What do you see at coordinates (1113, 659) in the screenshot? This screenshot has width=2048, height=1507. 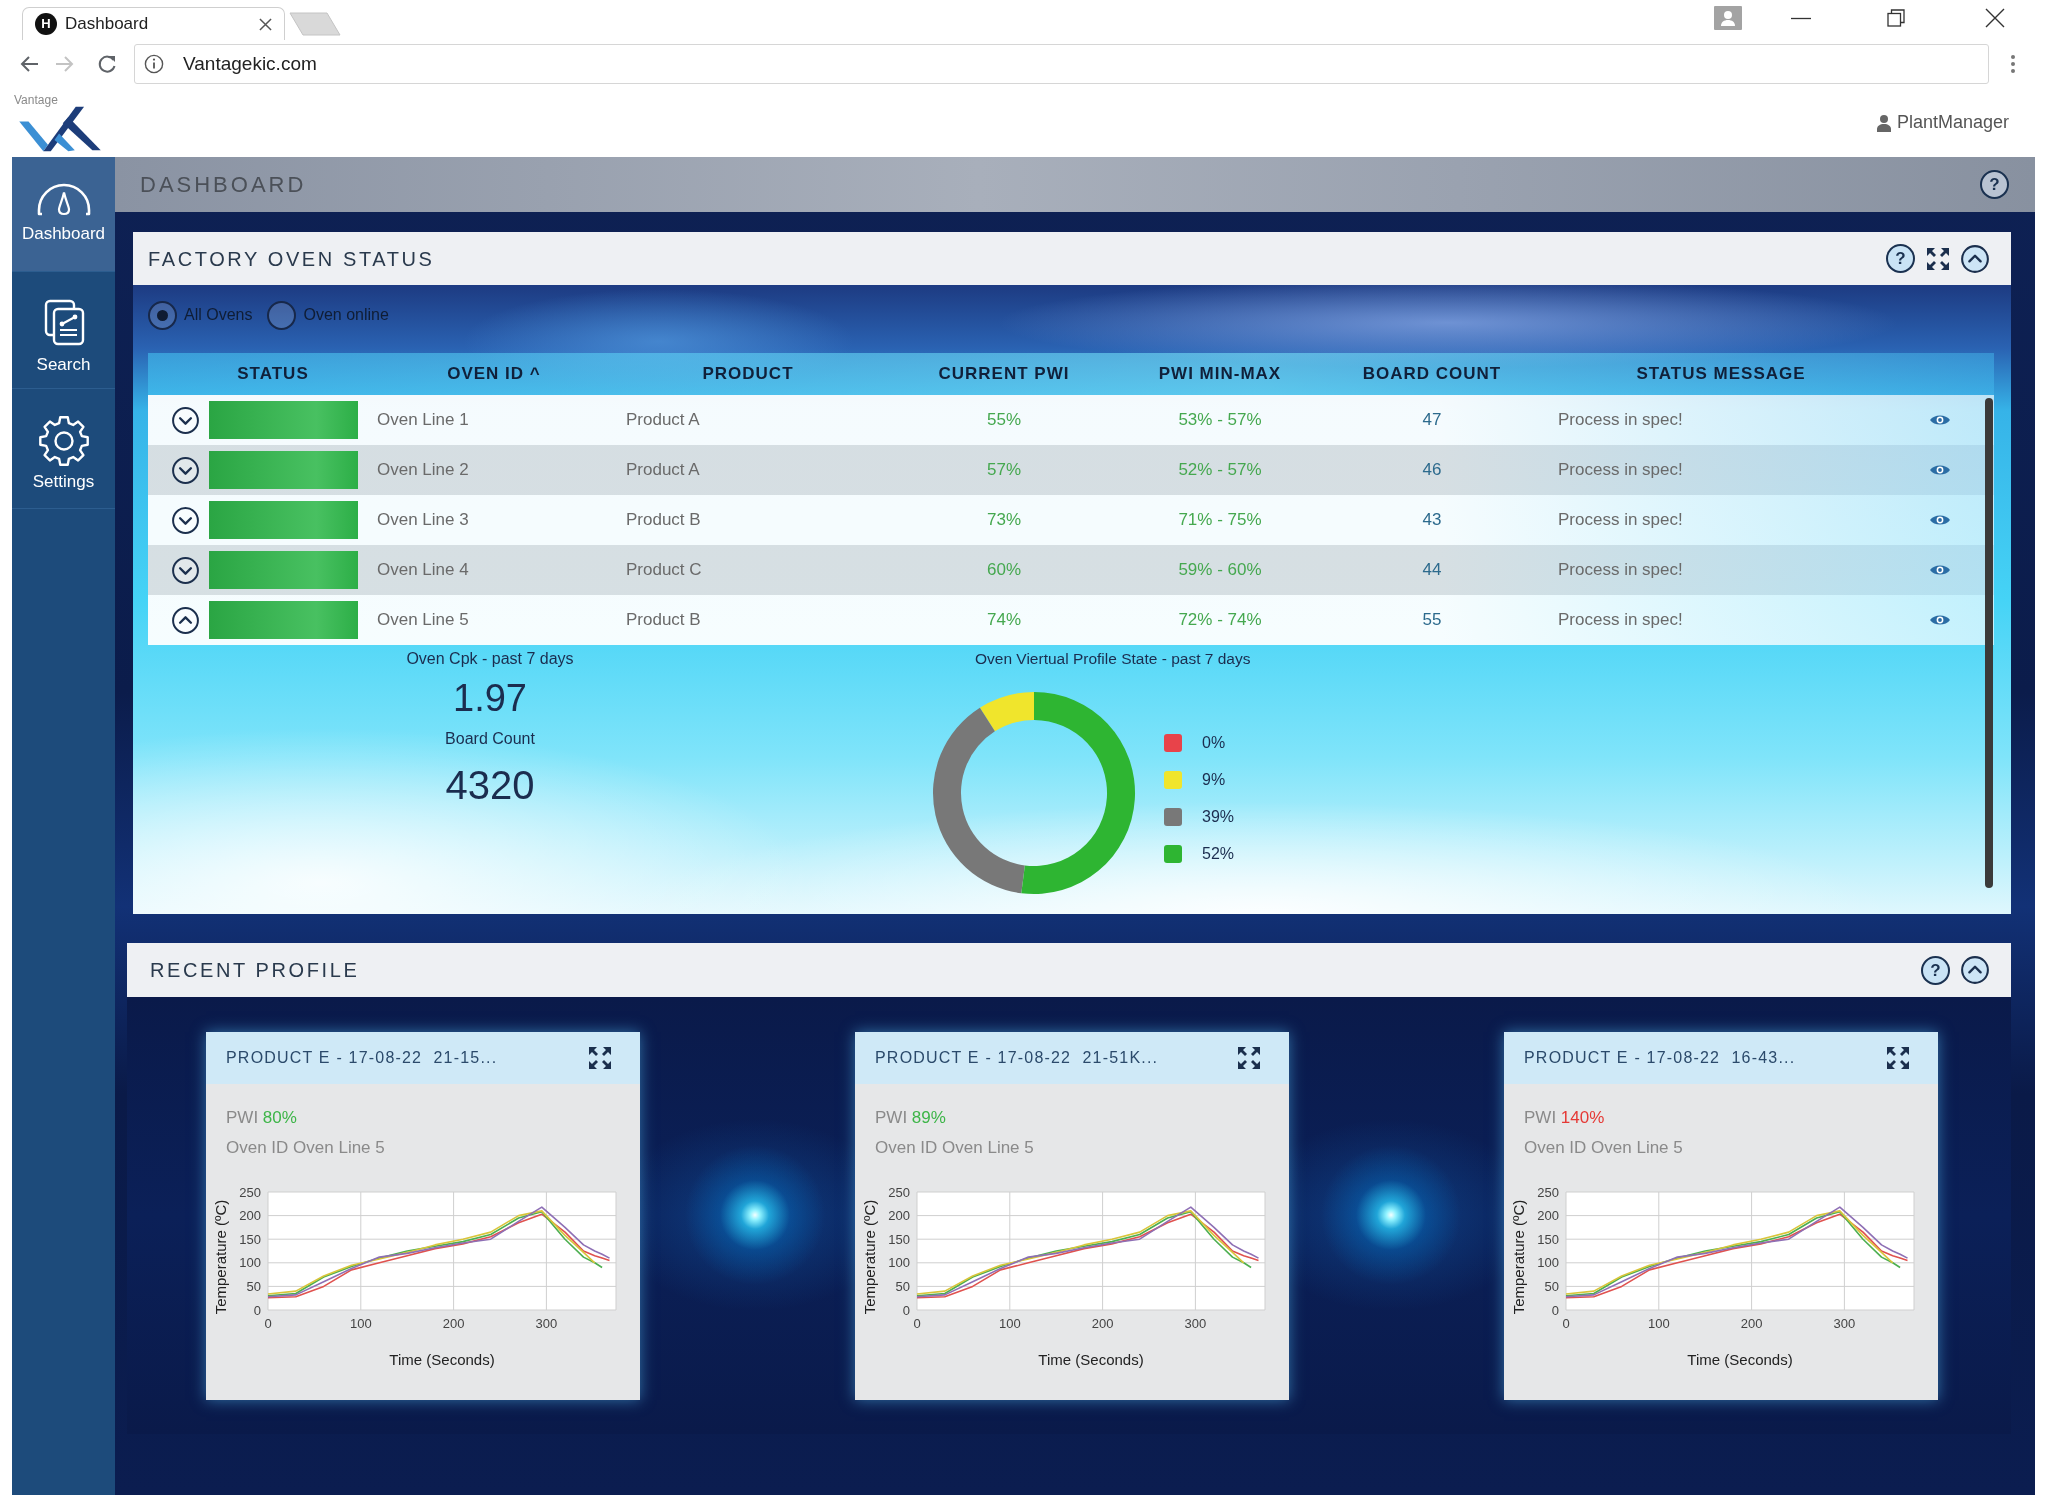 I see `chart-title: Oven Viertual Profile State - past 7 days` at bounding box center [1113, 659].